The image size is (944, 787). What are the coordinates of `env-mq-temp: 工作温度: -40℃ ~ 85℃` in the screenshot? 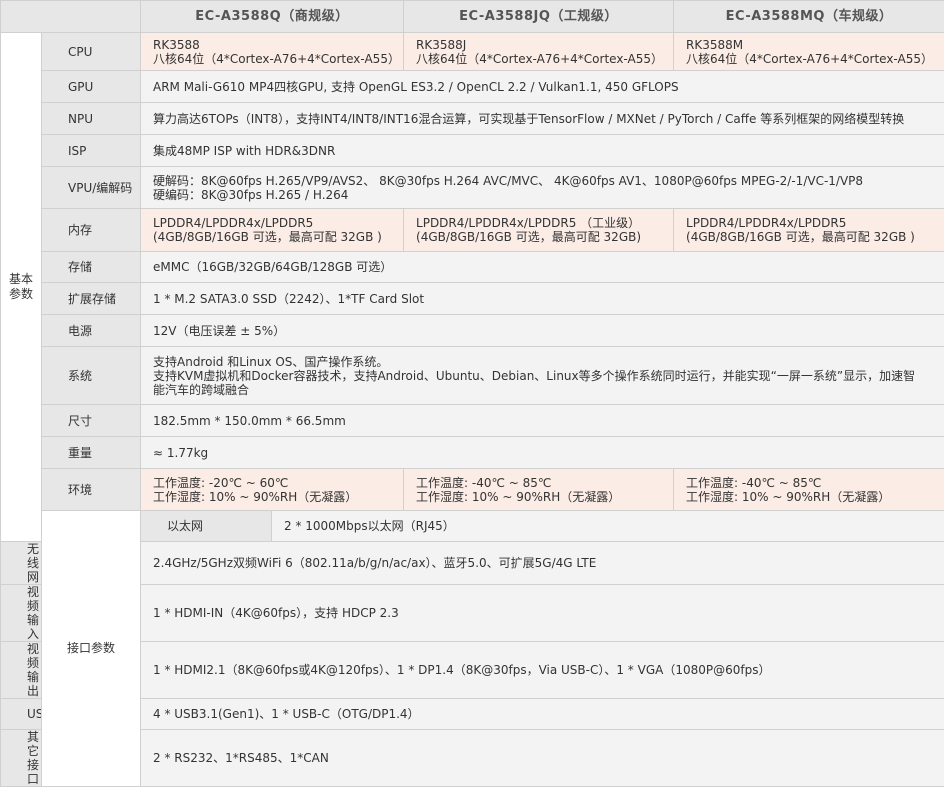 It's located at (812, 483).